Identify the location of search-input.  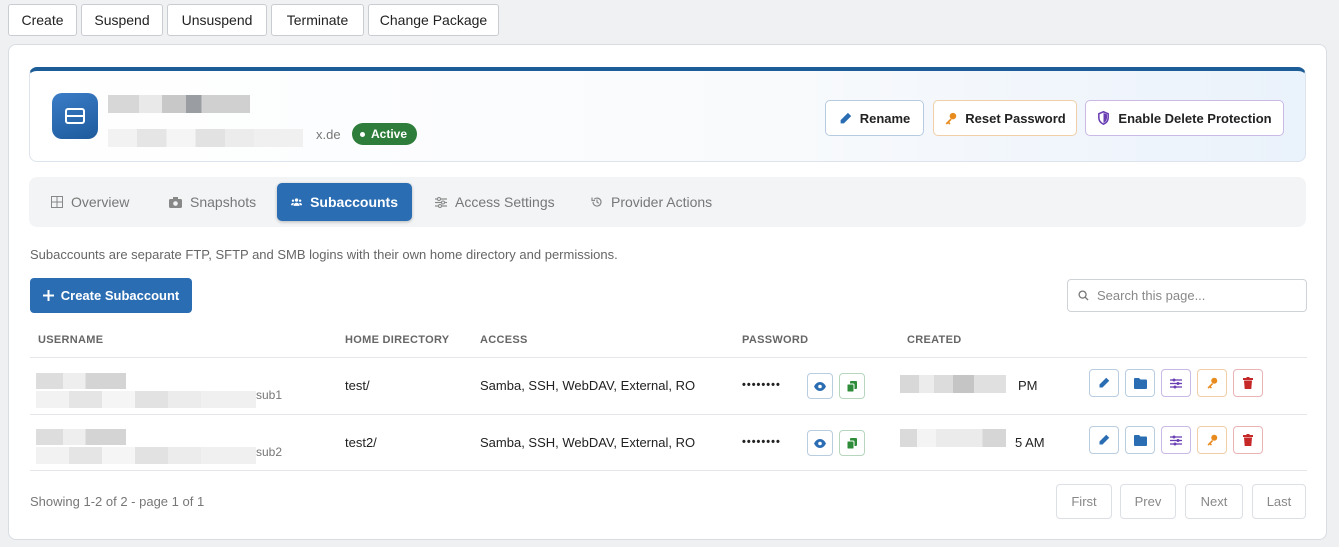
(1192, 295).